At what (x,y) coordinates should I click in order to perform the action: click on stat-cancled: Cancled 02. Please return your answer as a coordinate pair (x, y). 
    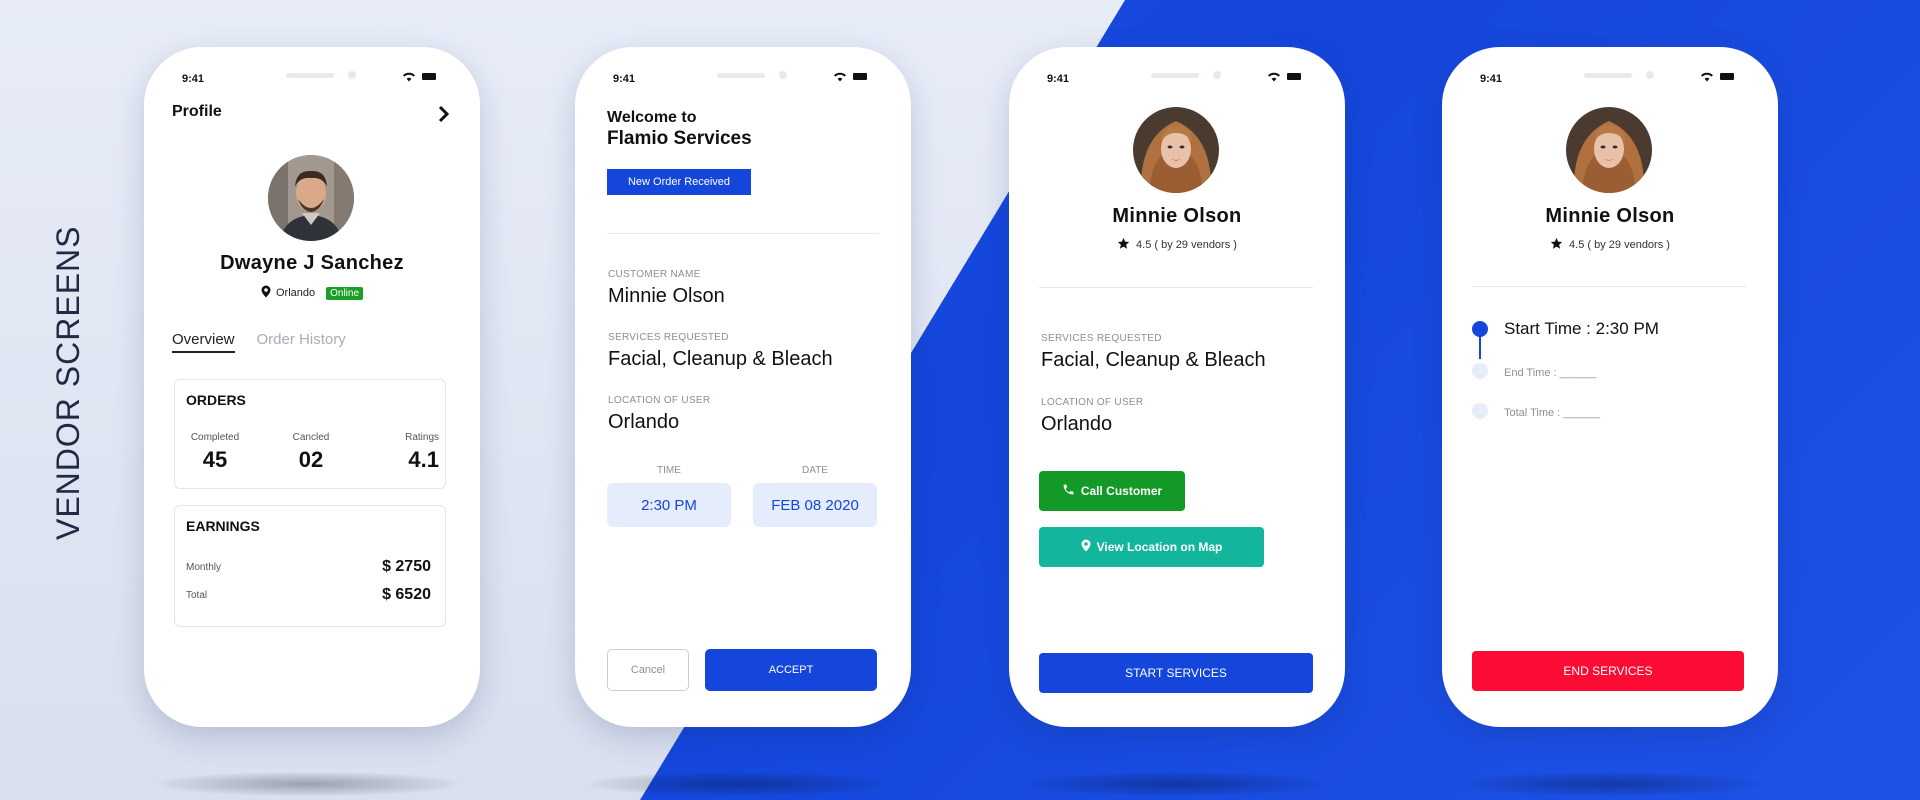
    Looking at the image, I should click on (311, 452).